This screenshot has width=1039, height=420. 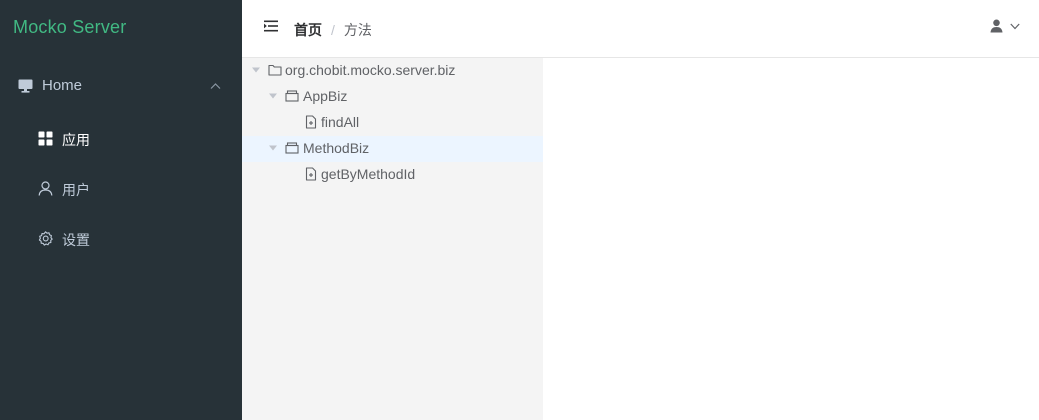 I want to click on sidebar-item-label: 设置, so click(x=76, y=240).